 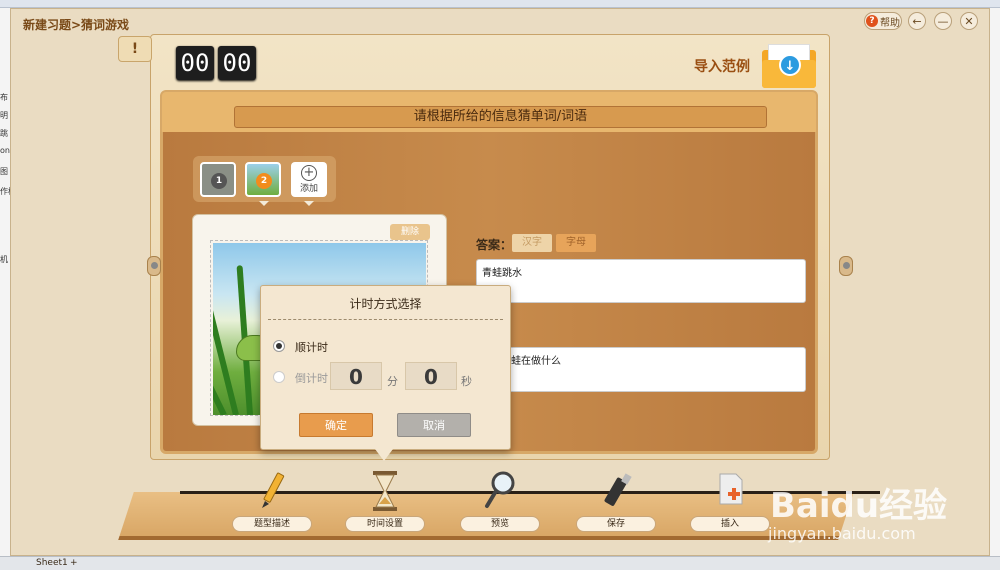 What do you see at coordinates (616, 524) in the screenshot?
I see `tool-label: 保存` at bounding box center [616, 524].